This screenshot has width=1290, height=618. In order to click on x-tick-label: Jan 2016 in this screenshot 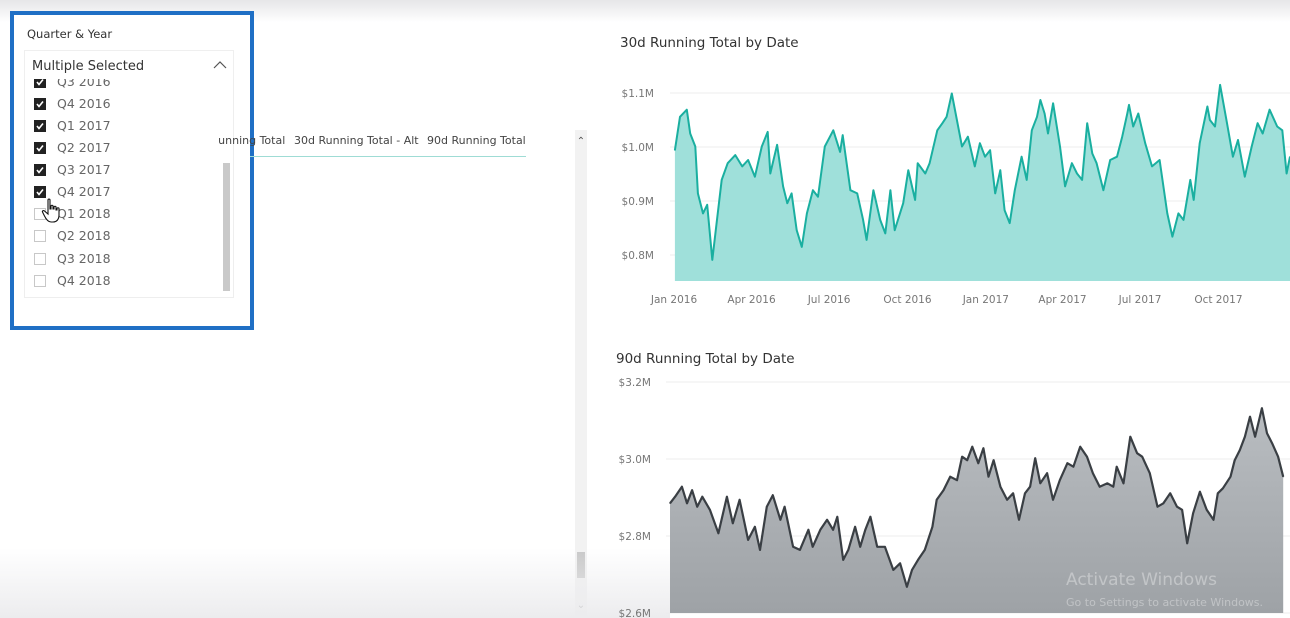, I will do `click(674, 300)`.